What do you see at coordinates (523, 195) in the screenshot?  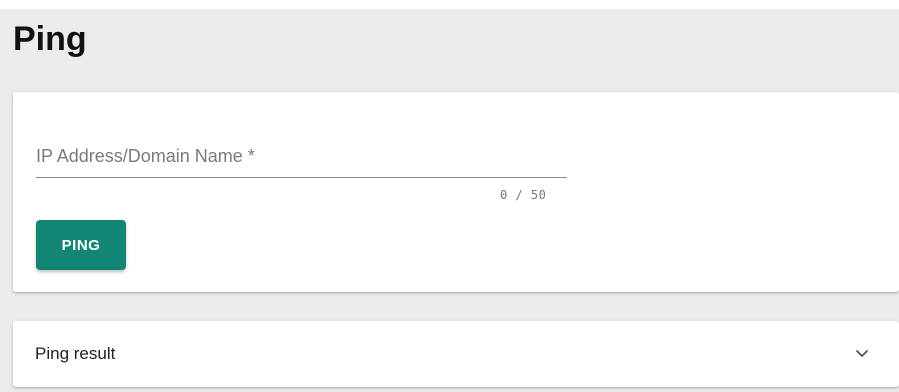 I see `character-counter: 0 / 50` at bounding box center [523, 195].